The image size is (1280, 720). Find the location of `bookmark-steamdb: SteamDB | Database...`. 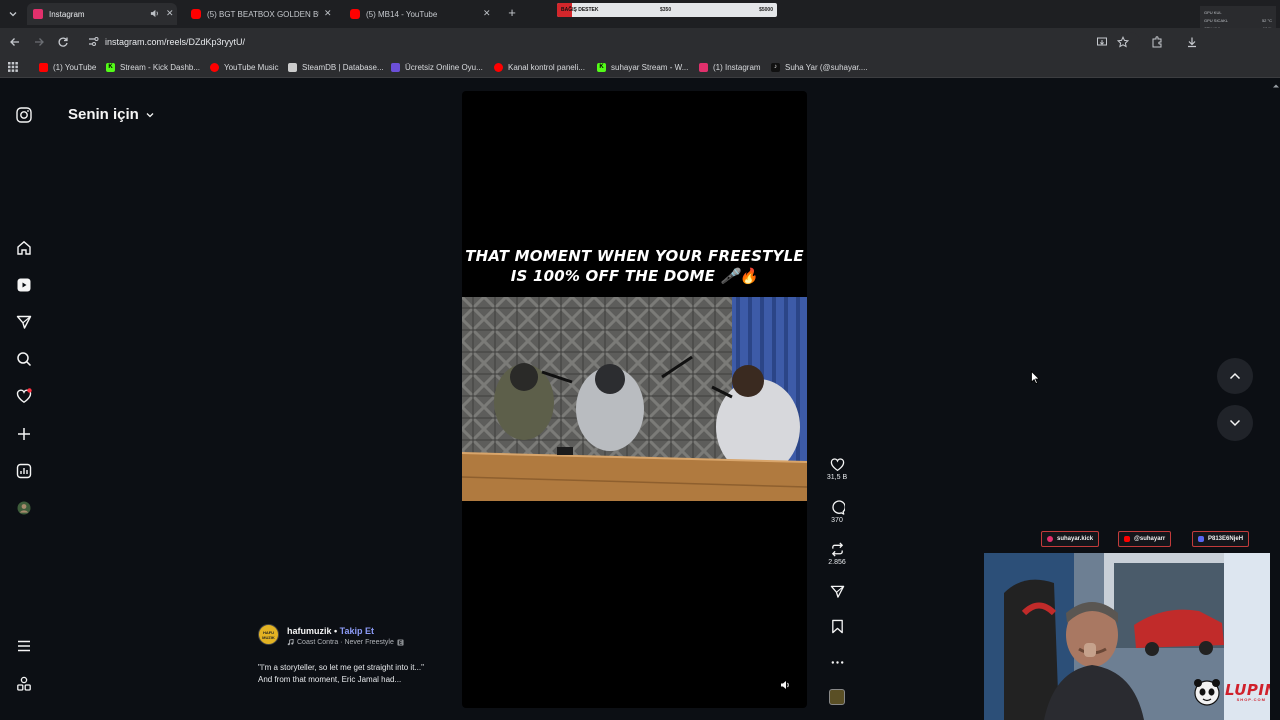

bookmark-steamdb: SteamDB | Database... is located at coordinates (336, 67).